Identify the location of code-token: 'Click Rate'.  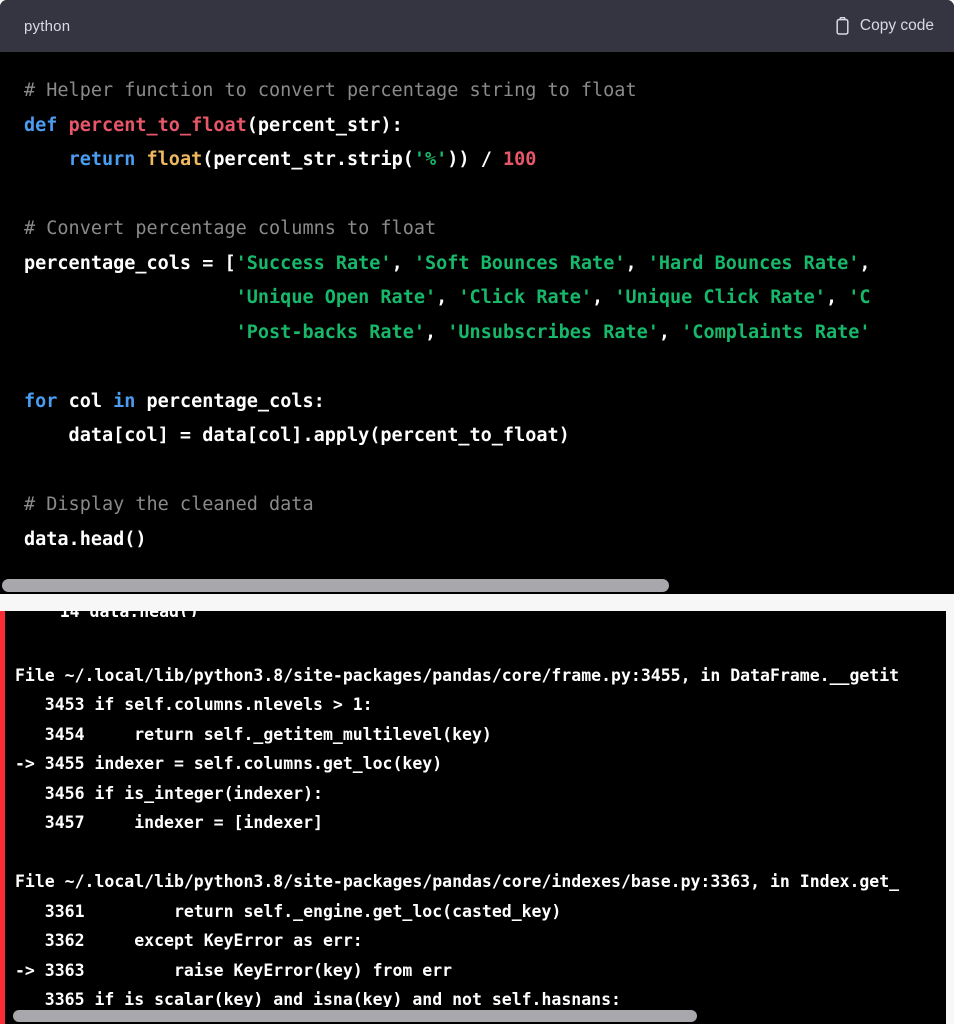
(525, 297).